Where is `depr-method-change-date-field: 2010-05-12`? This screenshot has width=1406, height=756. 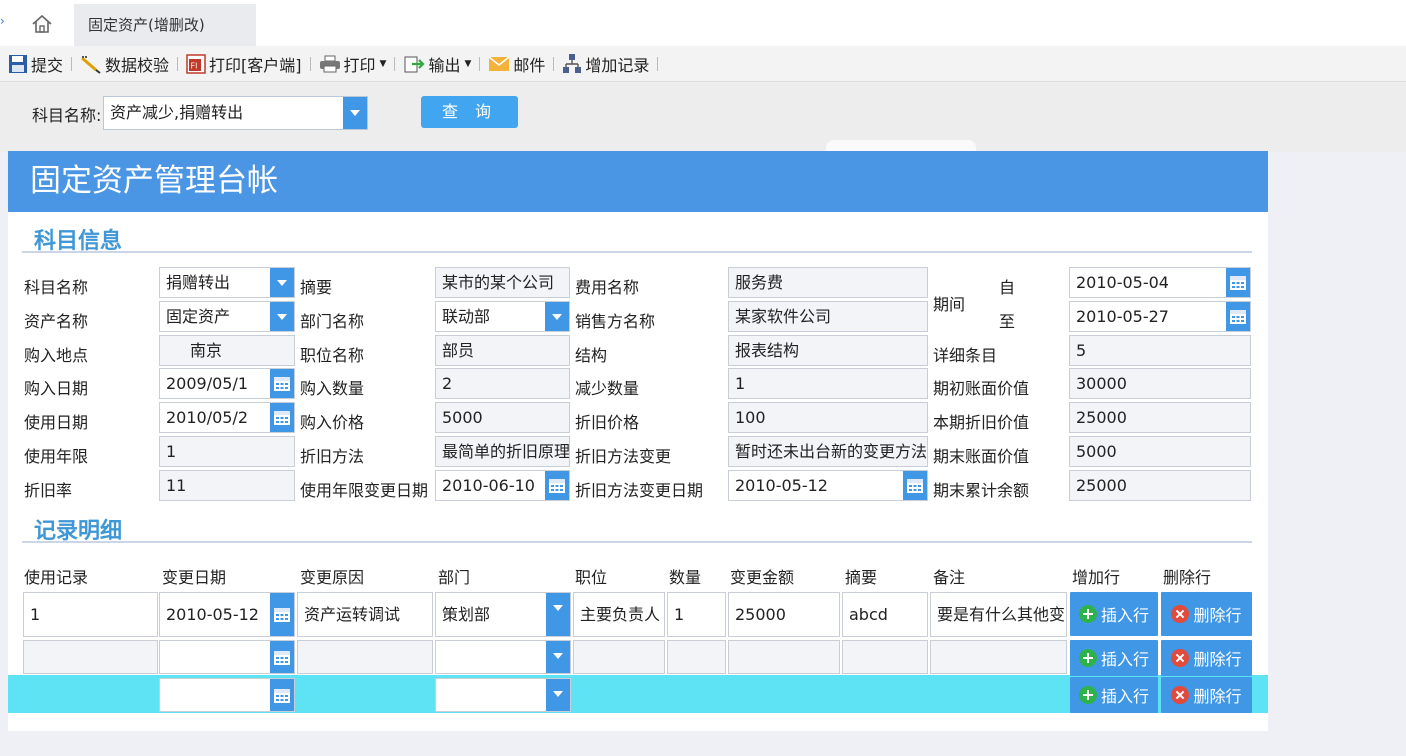
depr-method-change-date-field: 2010-05-12 is located at coordinates (828, 485).